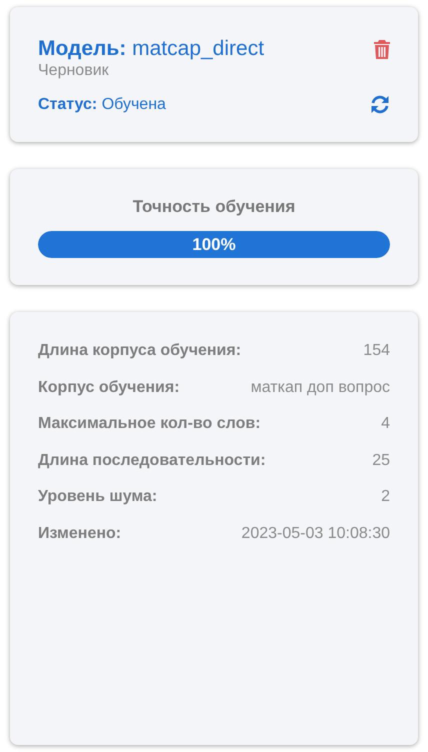 This screenshot has width=428, height=752. Describe the element at coordinates (102, 105) in the screenshot. I see `model-status: Статус: Обучена` at that location.